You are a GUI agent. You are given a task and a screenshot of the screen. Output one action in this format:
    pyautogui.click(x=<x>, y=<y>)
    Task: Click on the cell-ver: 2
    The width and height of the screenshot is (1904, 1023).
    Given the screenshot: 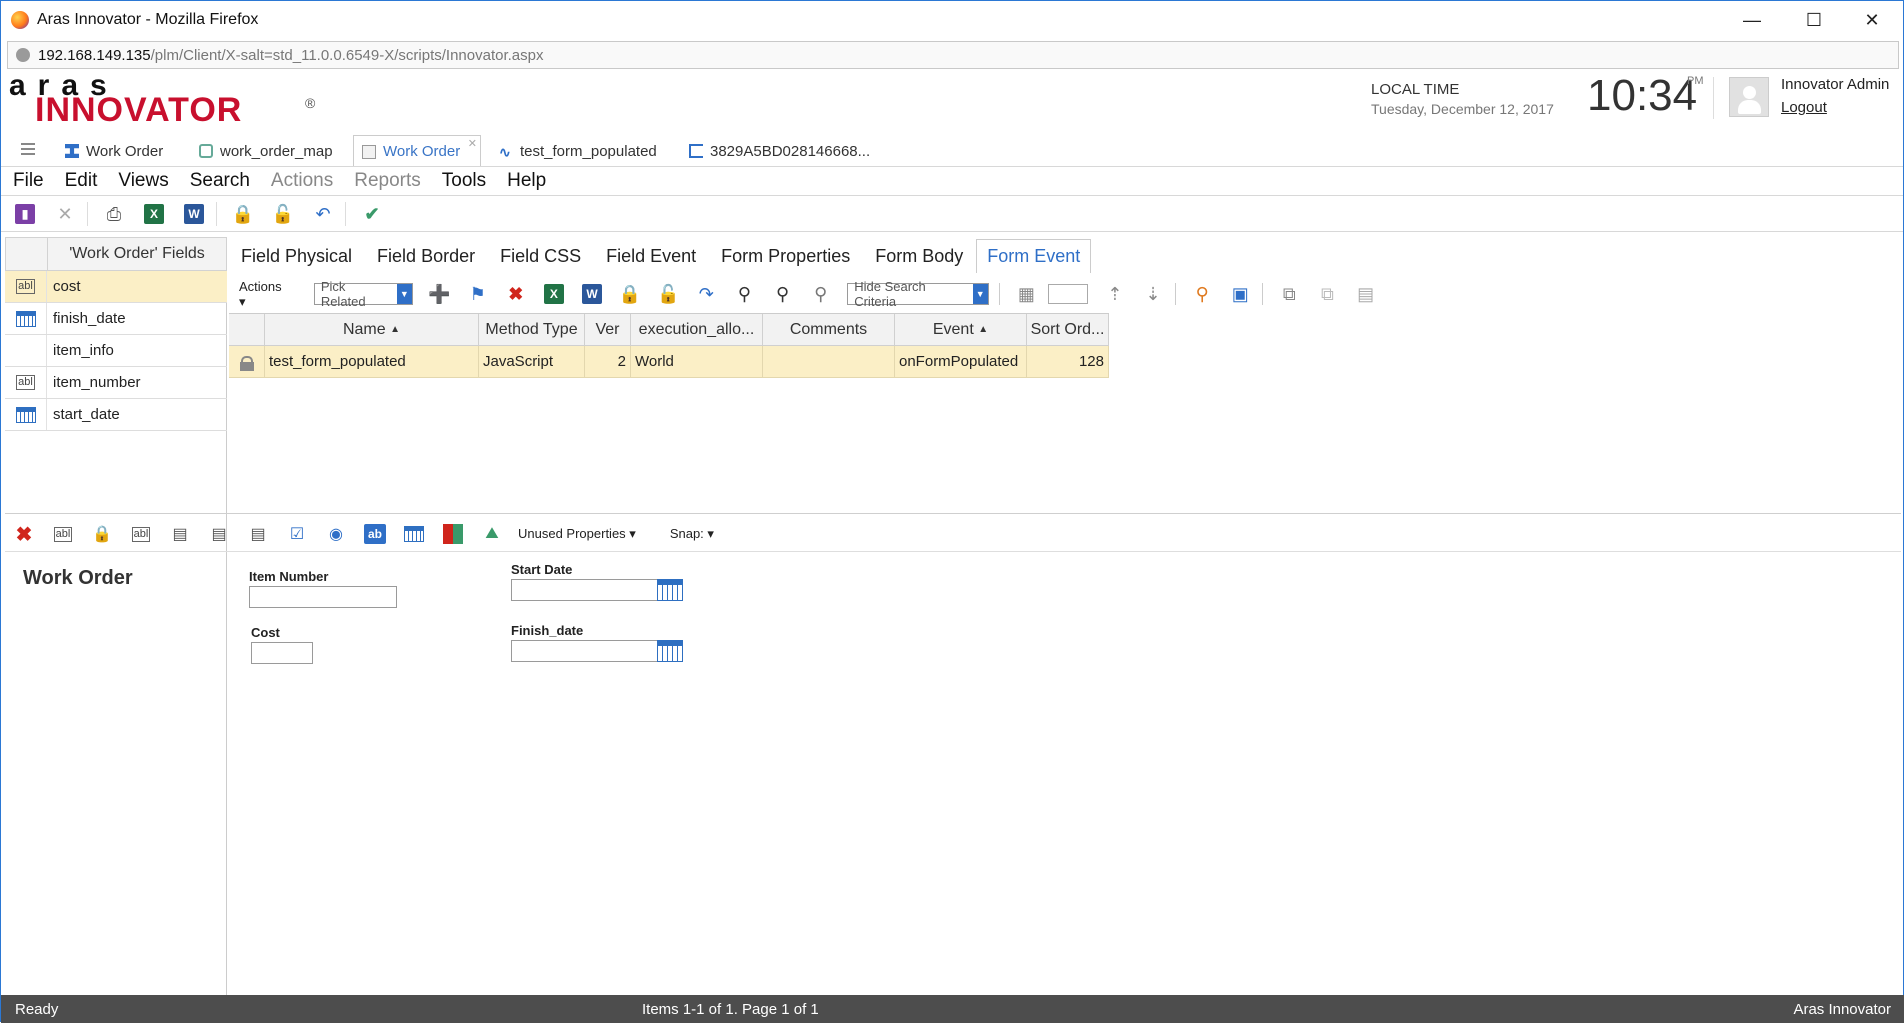 What is the action you would take?
    pyautogui.click(x=608, y=362)
    